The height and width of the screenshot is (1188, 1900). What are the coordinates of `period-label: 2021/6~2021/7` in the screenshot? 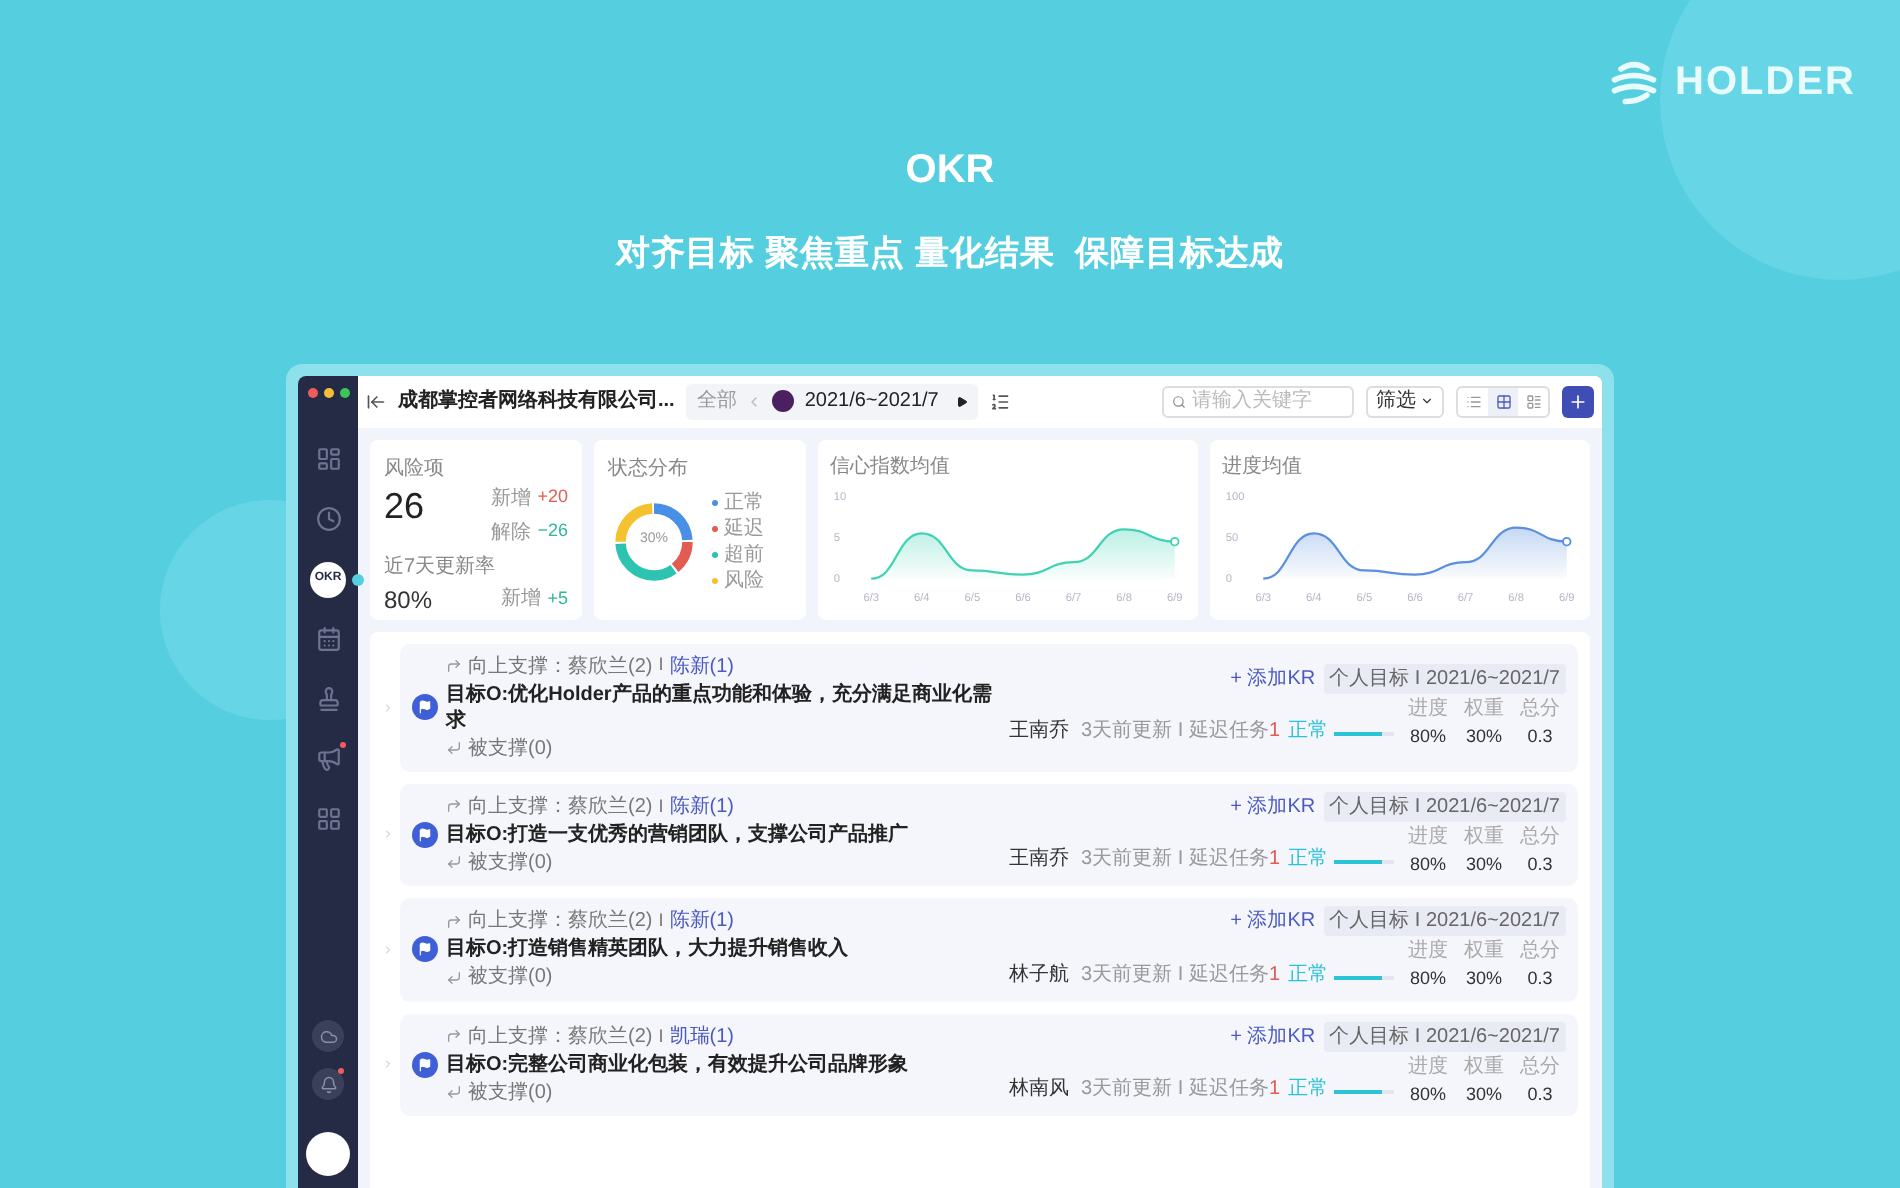 It's located at (871, 402).